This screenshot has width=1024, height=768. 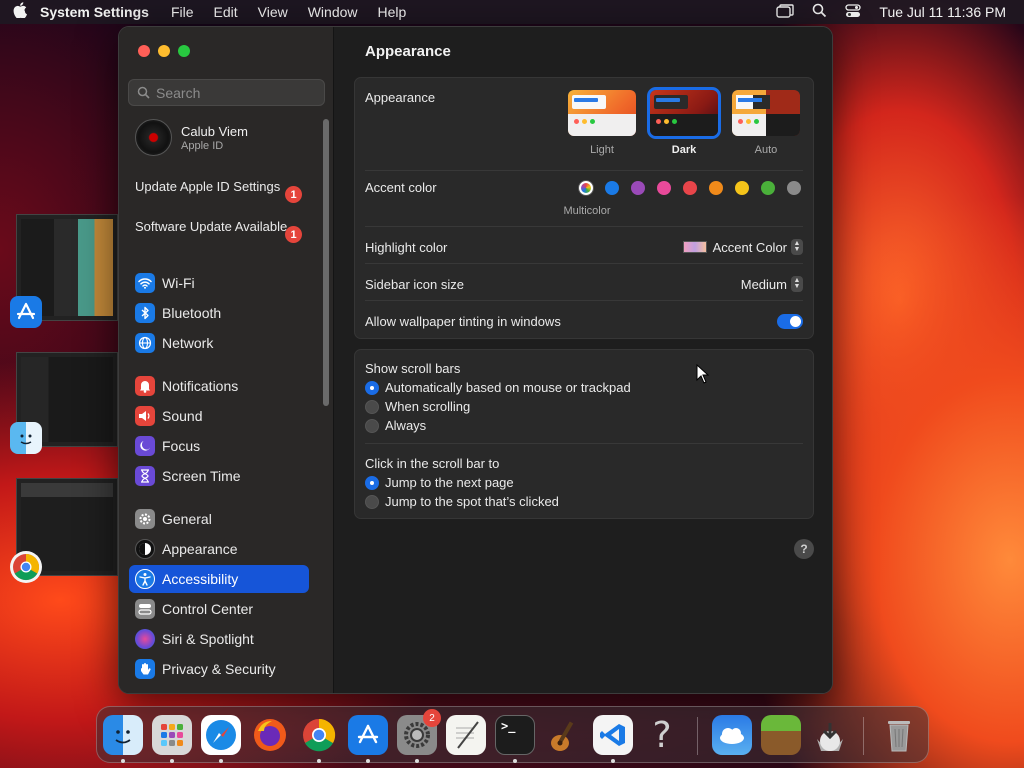 What do you see at coordinates (768, 188) in the screenshot?
I see `accent-green-swatch` at bounding box center [768, 188].